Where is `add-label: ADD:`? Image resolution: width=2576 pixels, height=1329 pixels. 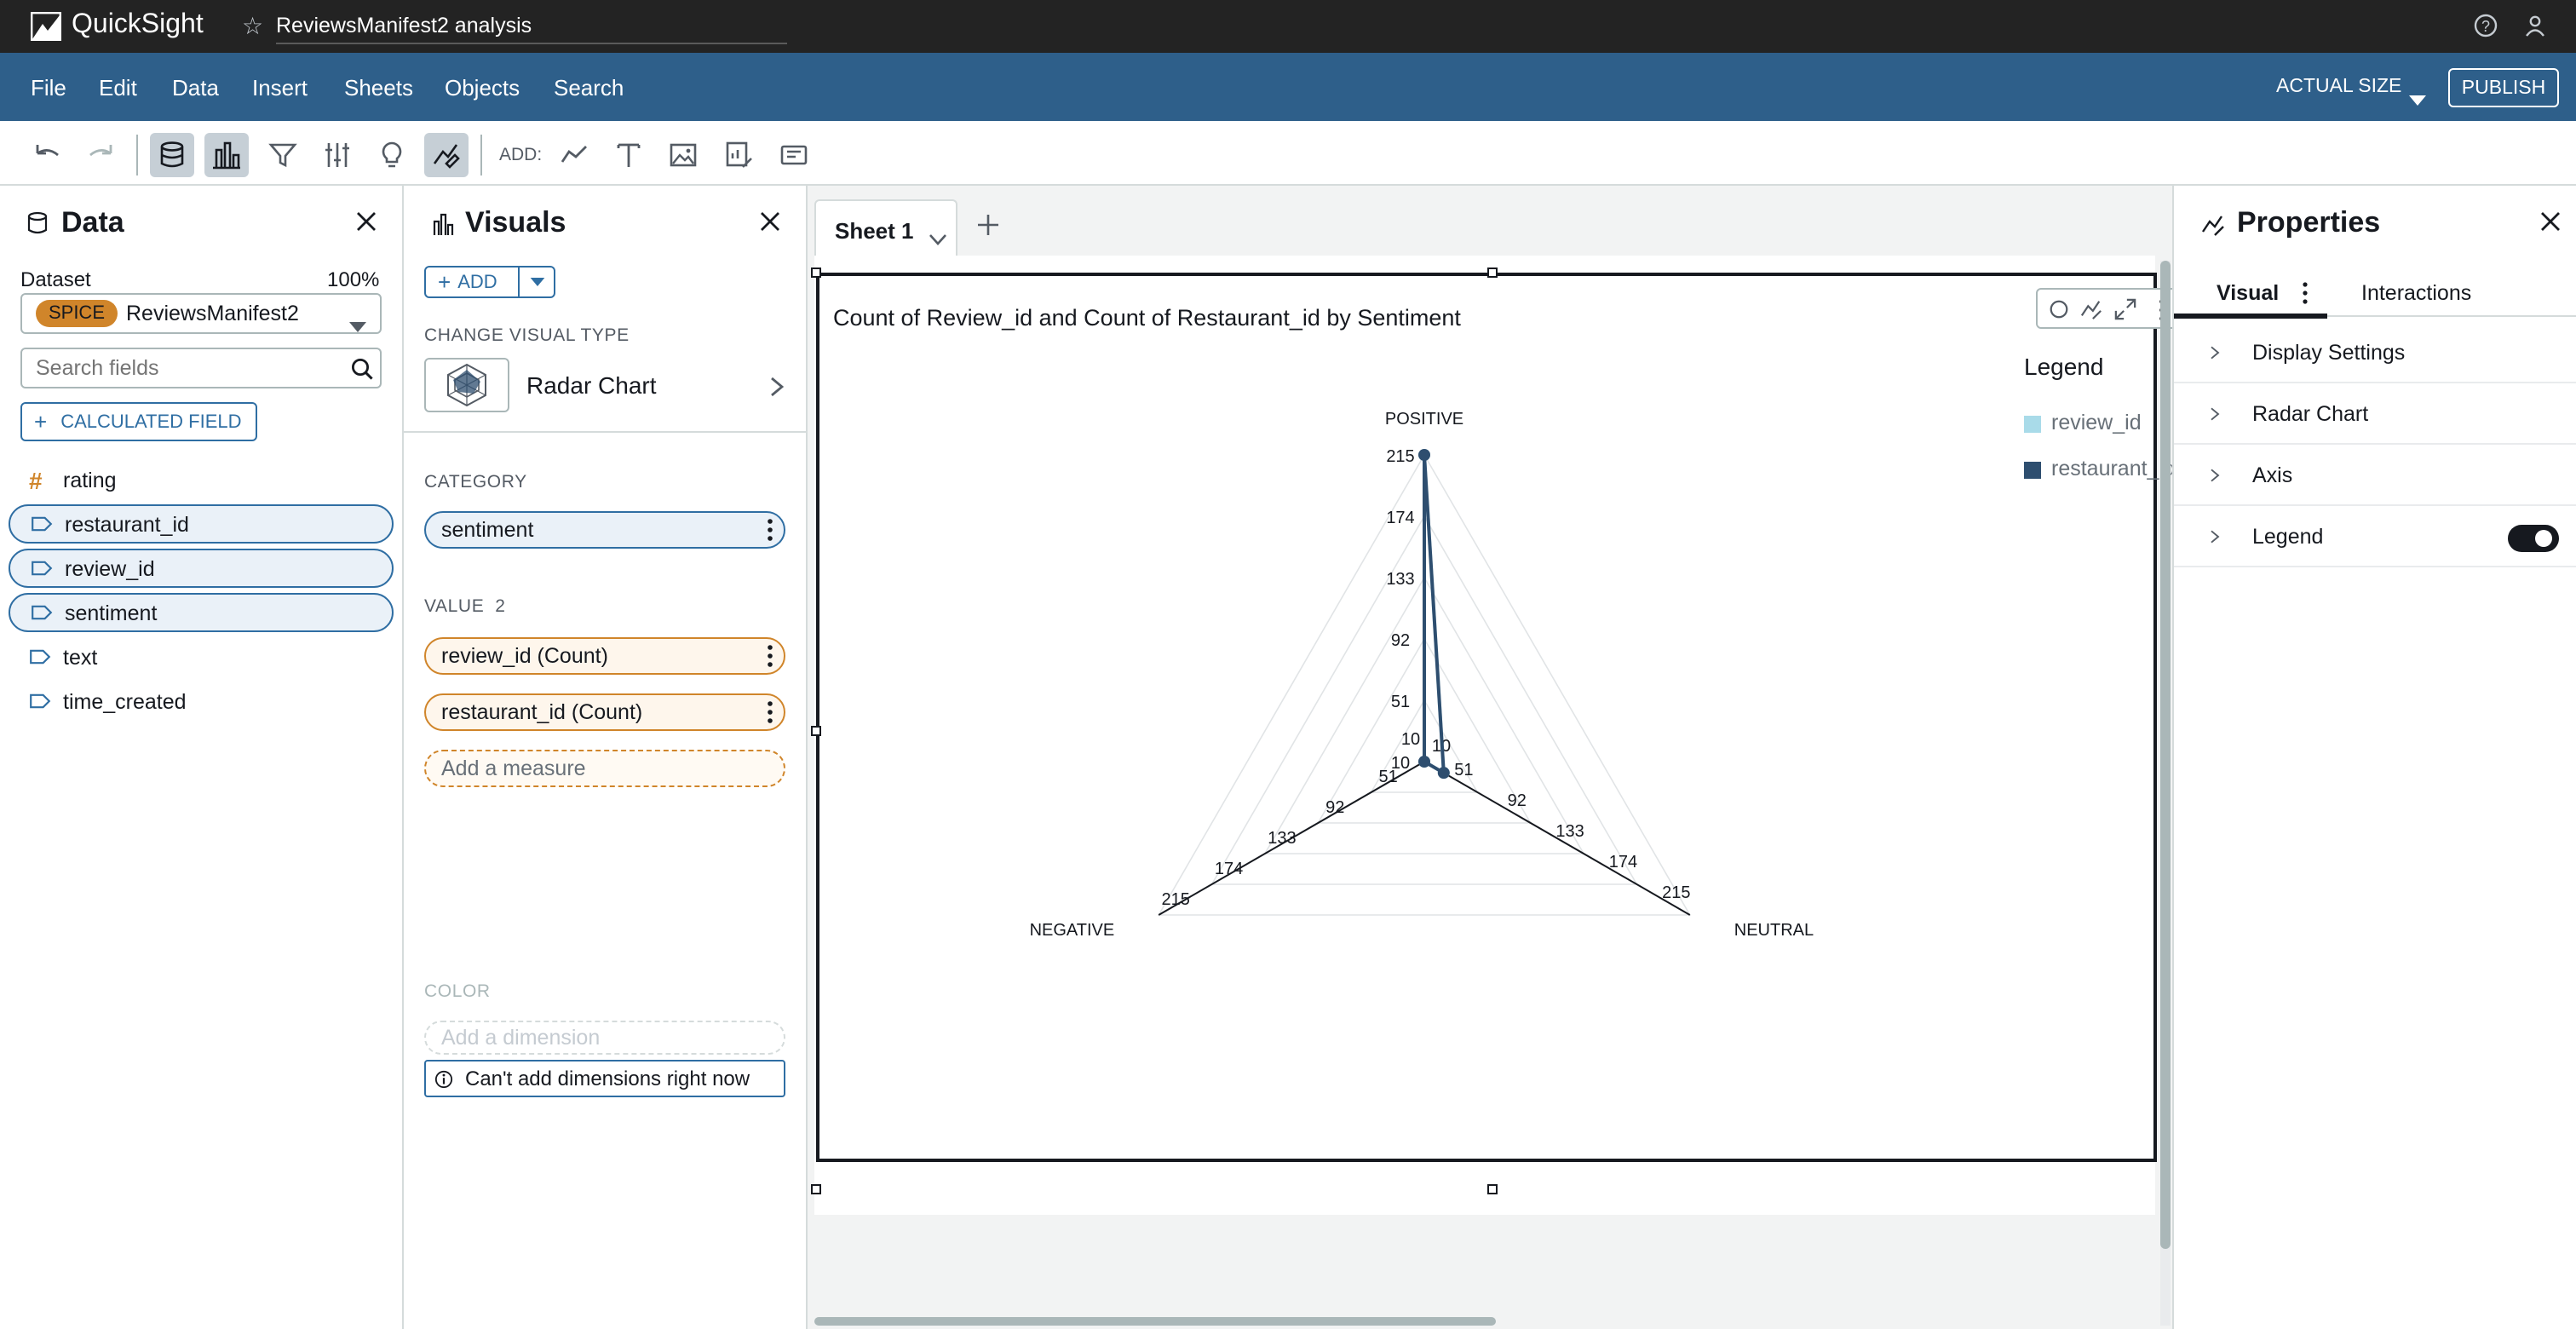 add-label: ADD: is located at coordinates (521, 155).